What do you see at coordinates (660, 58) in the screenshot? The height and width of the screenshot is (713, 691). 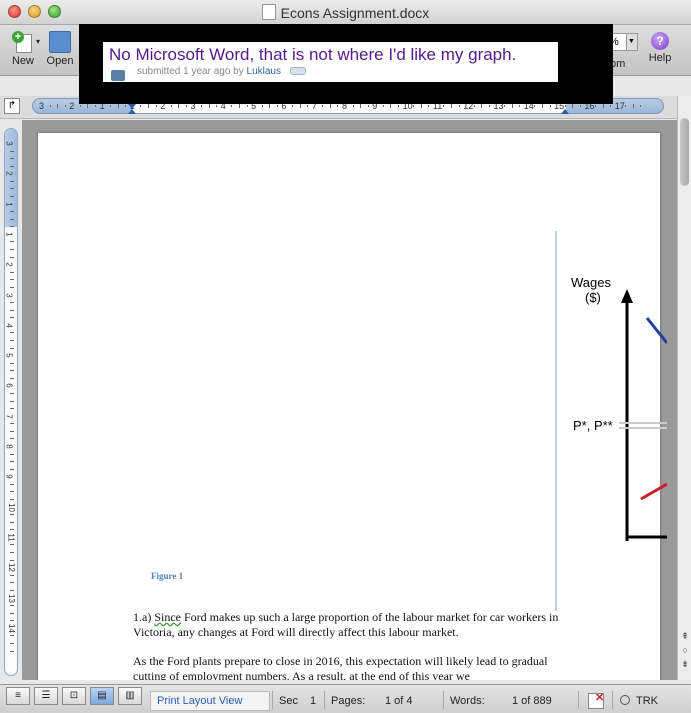 I see `help-button-label: Help` at bounding box center [660, 58].